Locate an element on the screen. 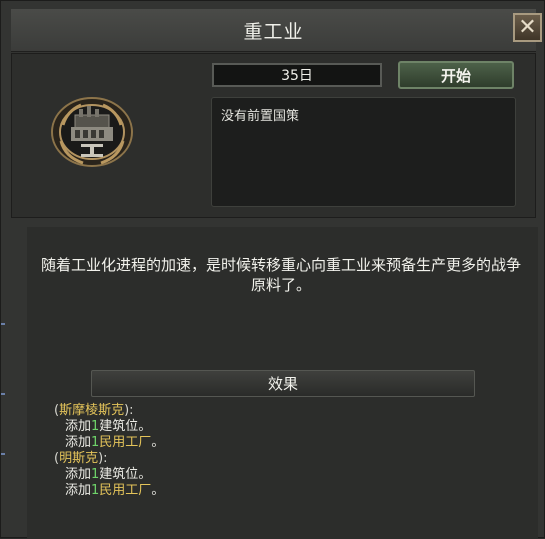  prerequisite-box: 没有前置国策 is located at coordinates (363, 152).